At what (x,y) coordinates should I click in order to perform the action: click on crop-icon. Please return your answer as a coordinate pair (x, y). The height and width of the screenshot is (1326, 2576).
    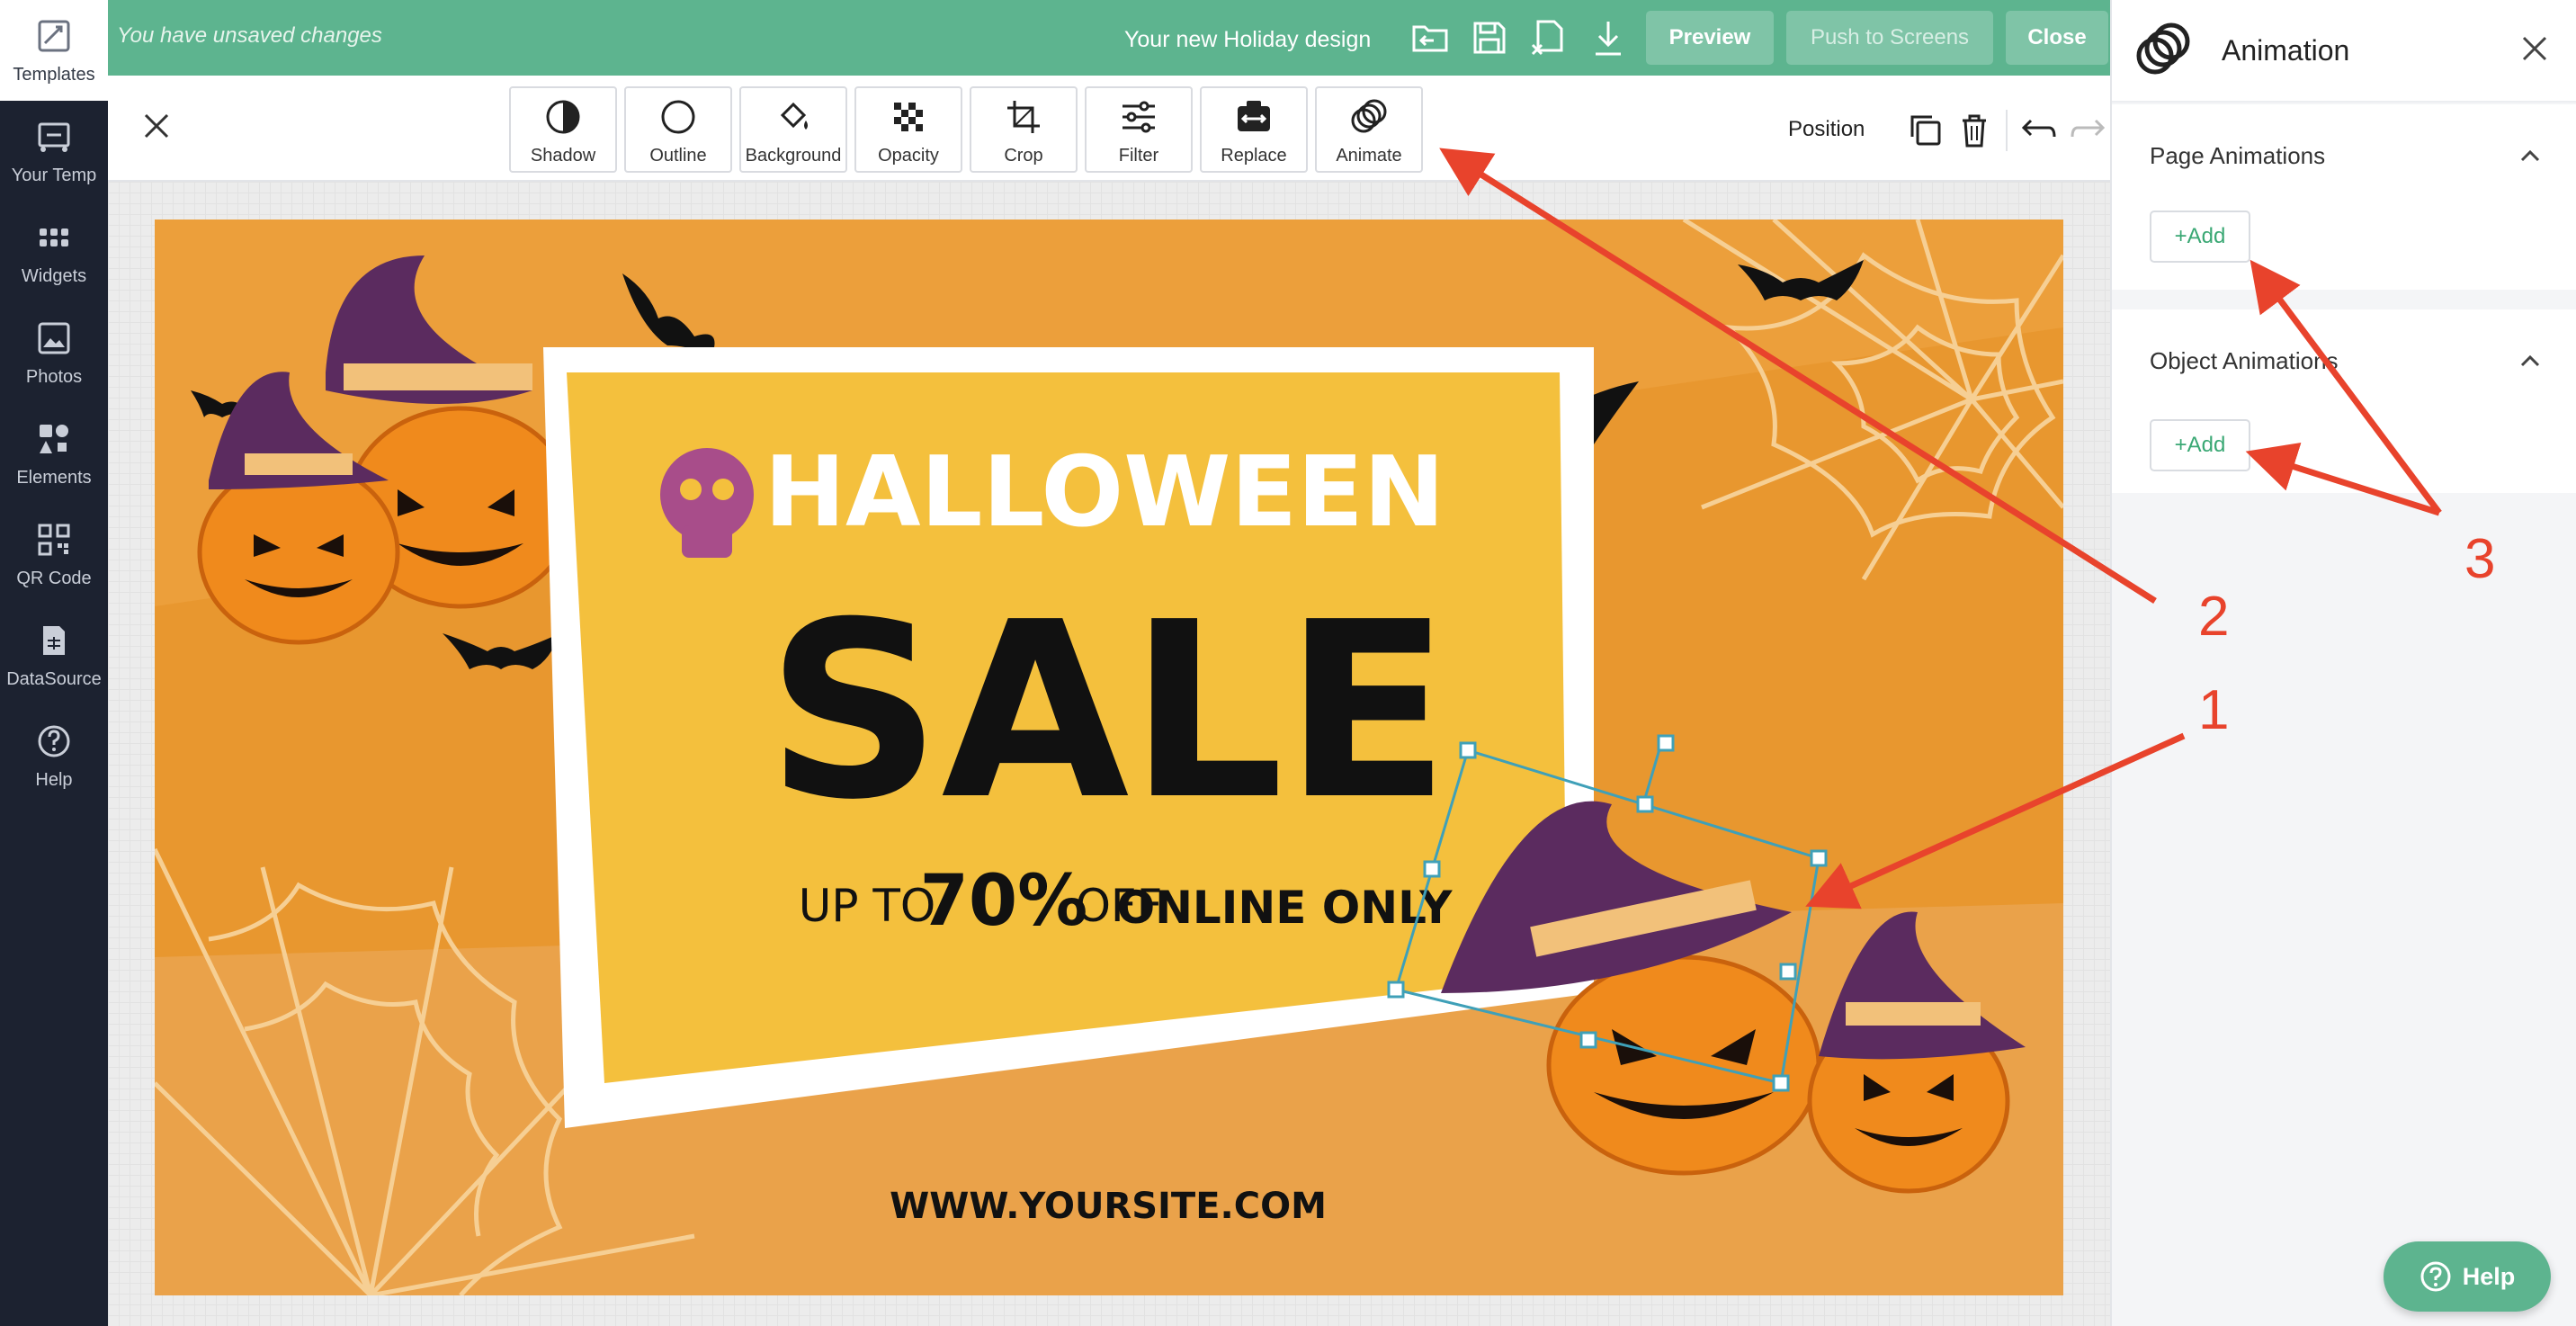
    Looking at the image, I should click on (1023, 117).